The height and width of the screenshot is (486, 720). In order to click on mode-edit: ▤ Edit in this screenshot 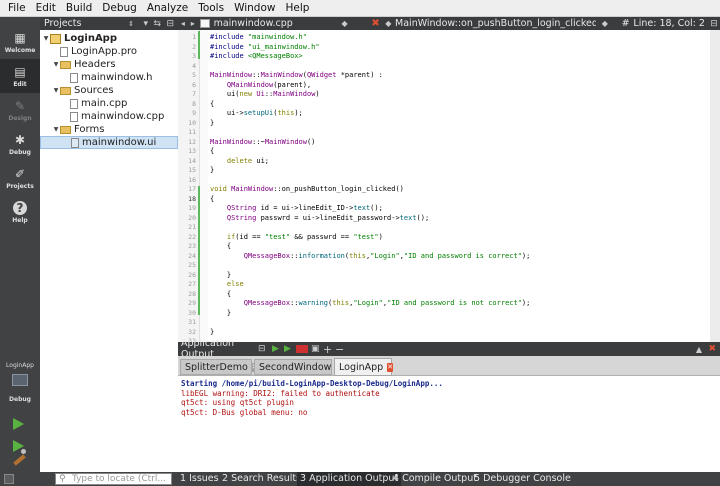, I will do `click(20, 76)`.